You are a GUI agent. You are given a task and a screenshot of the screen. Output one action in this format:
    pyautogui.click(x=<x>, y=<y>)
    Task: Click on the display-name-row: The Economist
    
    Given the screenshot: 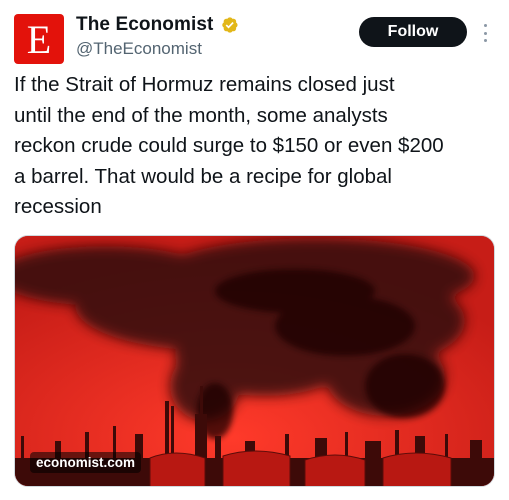 What is the action you would take?
    pyautogui.click(x=157, y=25)
    